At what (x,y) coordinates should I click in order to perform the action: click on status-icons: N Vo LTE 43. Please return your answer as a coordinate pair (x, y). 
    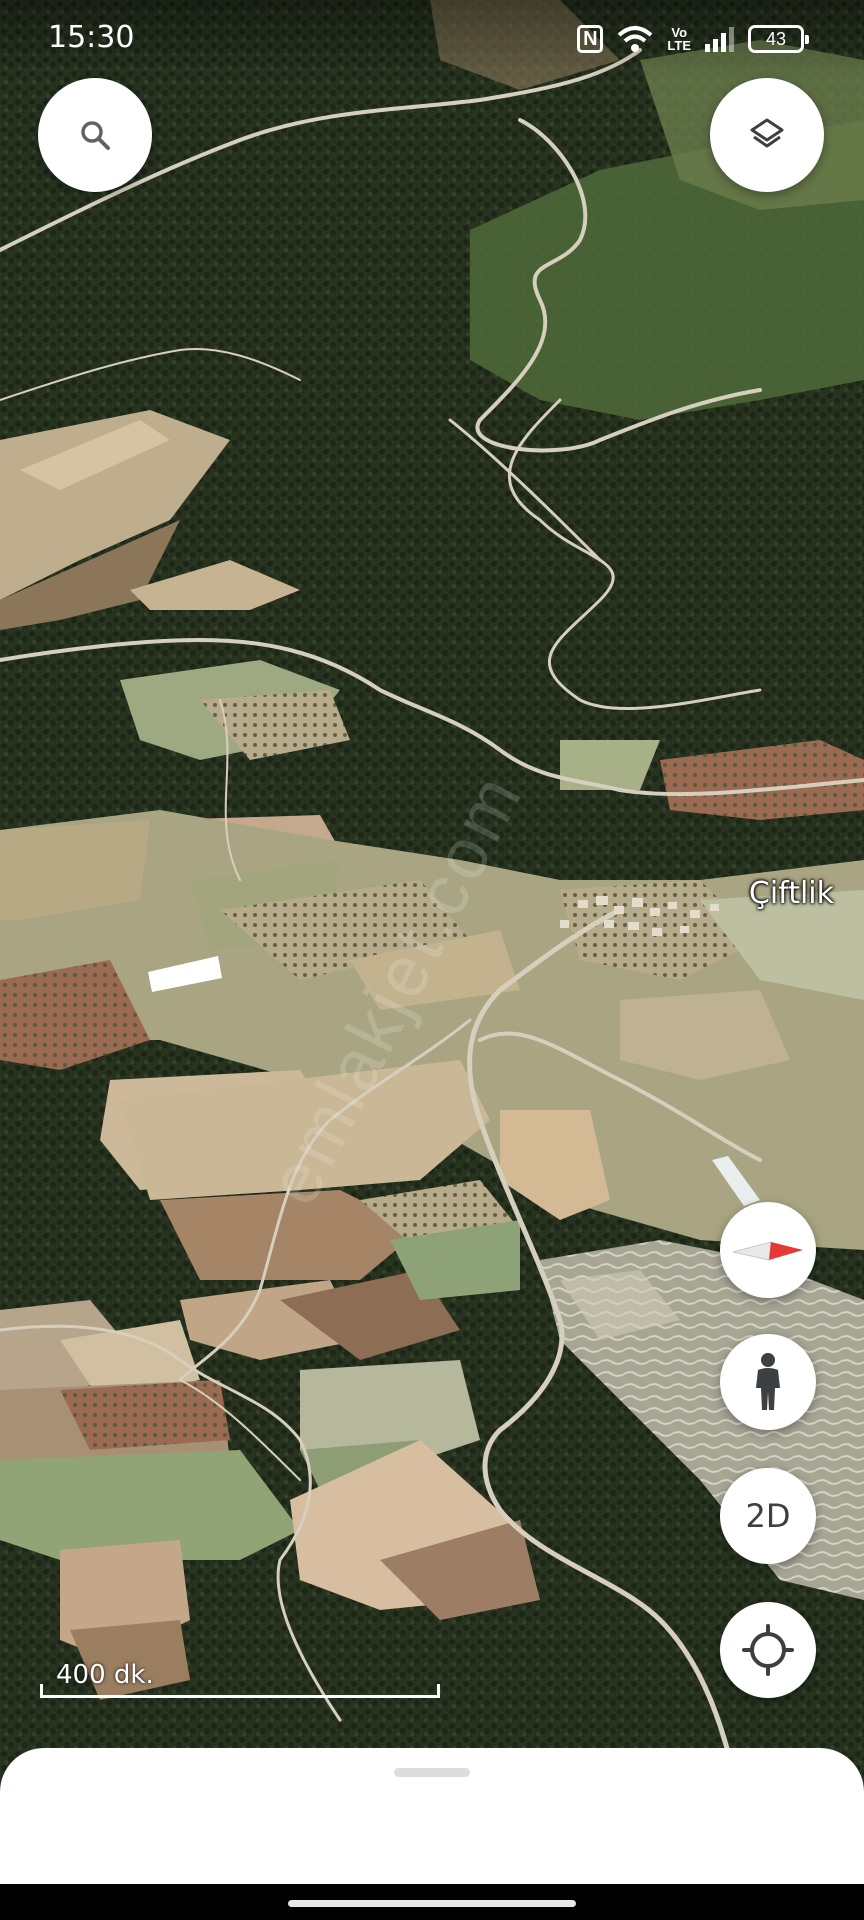
    Looking at the image, I should click on (693, 39).